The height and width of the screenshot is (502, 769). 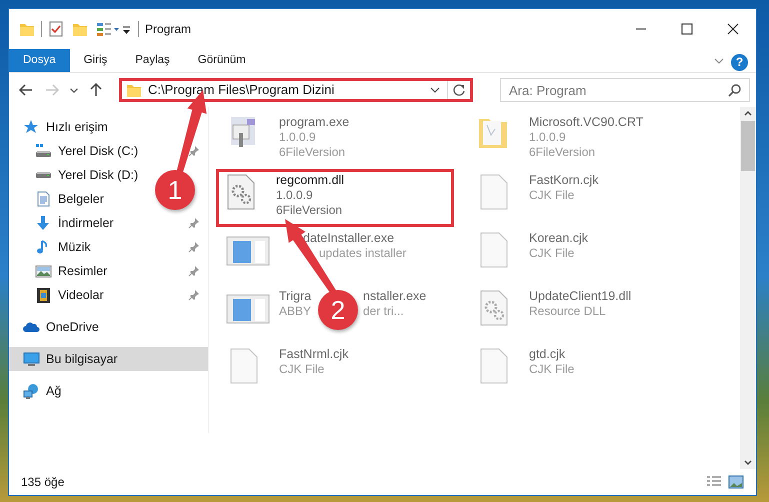 I want to click on close-icon, so click(x=733, y=29).